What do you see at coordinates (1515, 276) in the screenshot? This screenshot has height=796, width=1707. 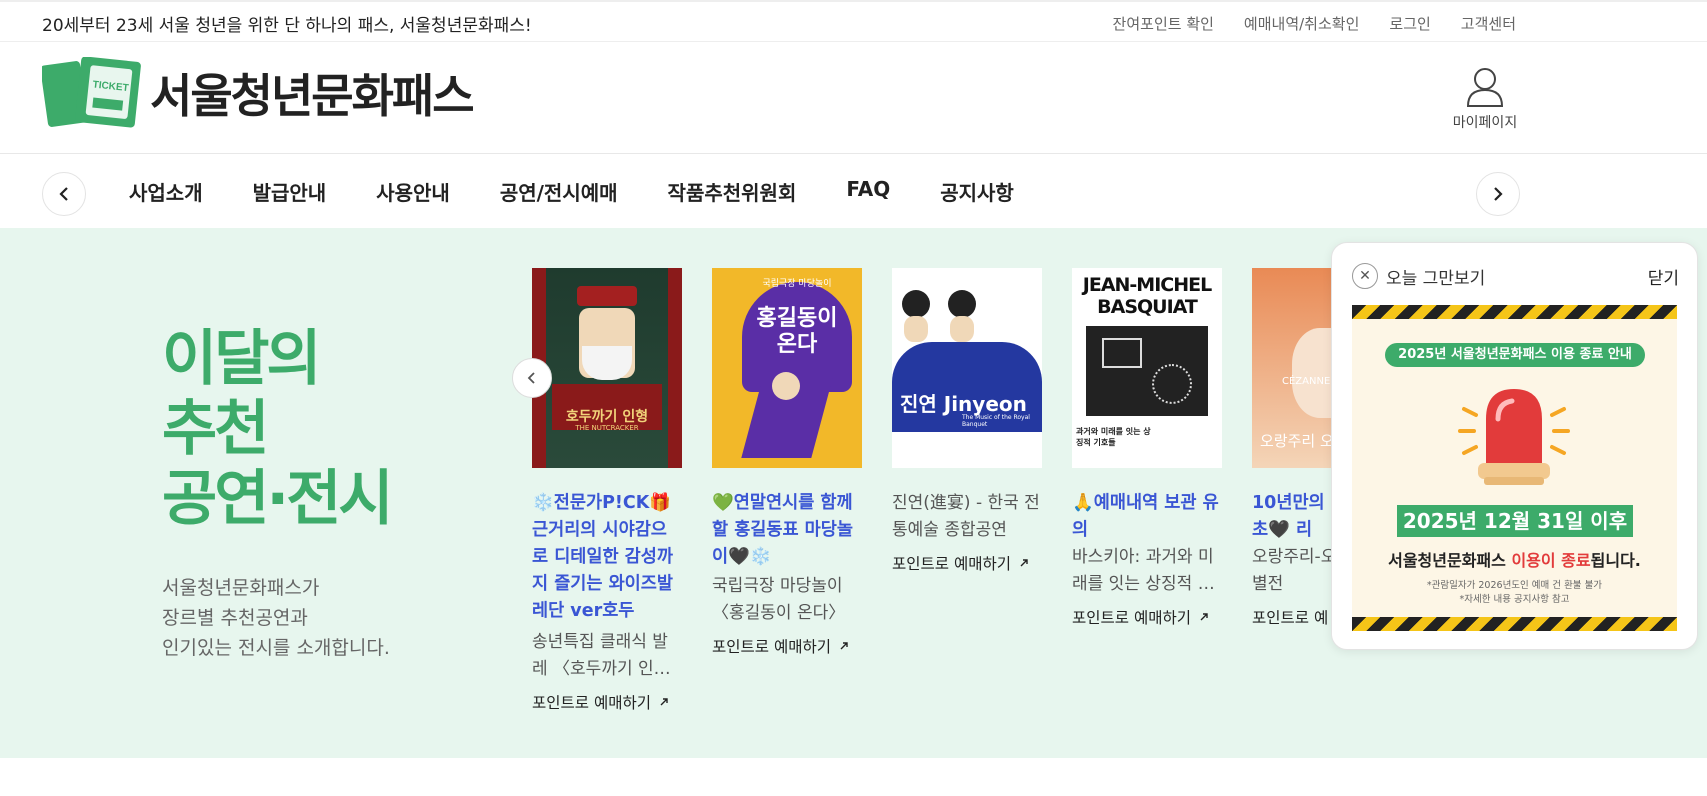 I see `popup-controls: ✕ 오늘 그만보기 닫기` at bounding box center [1515, 276].